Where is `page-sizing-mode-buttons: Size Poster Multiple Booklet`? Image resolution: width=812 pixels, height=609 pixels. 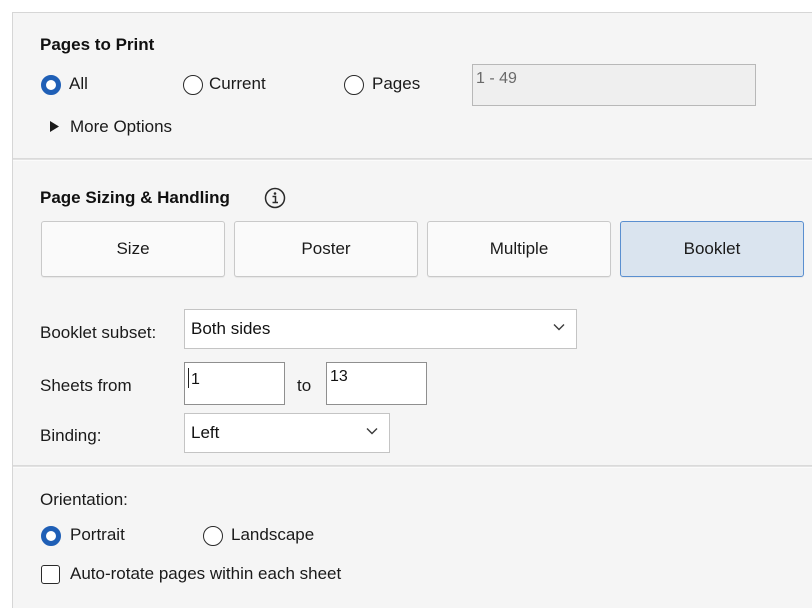 page-sizing-mode-buttons: Size Poster Multiple Booklet is located at coordinates (422, 249).